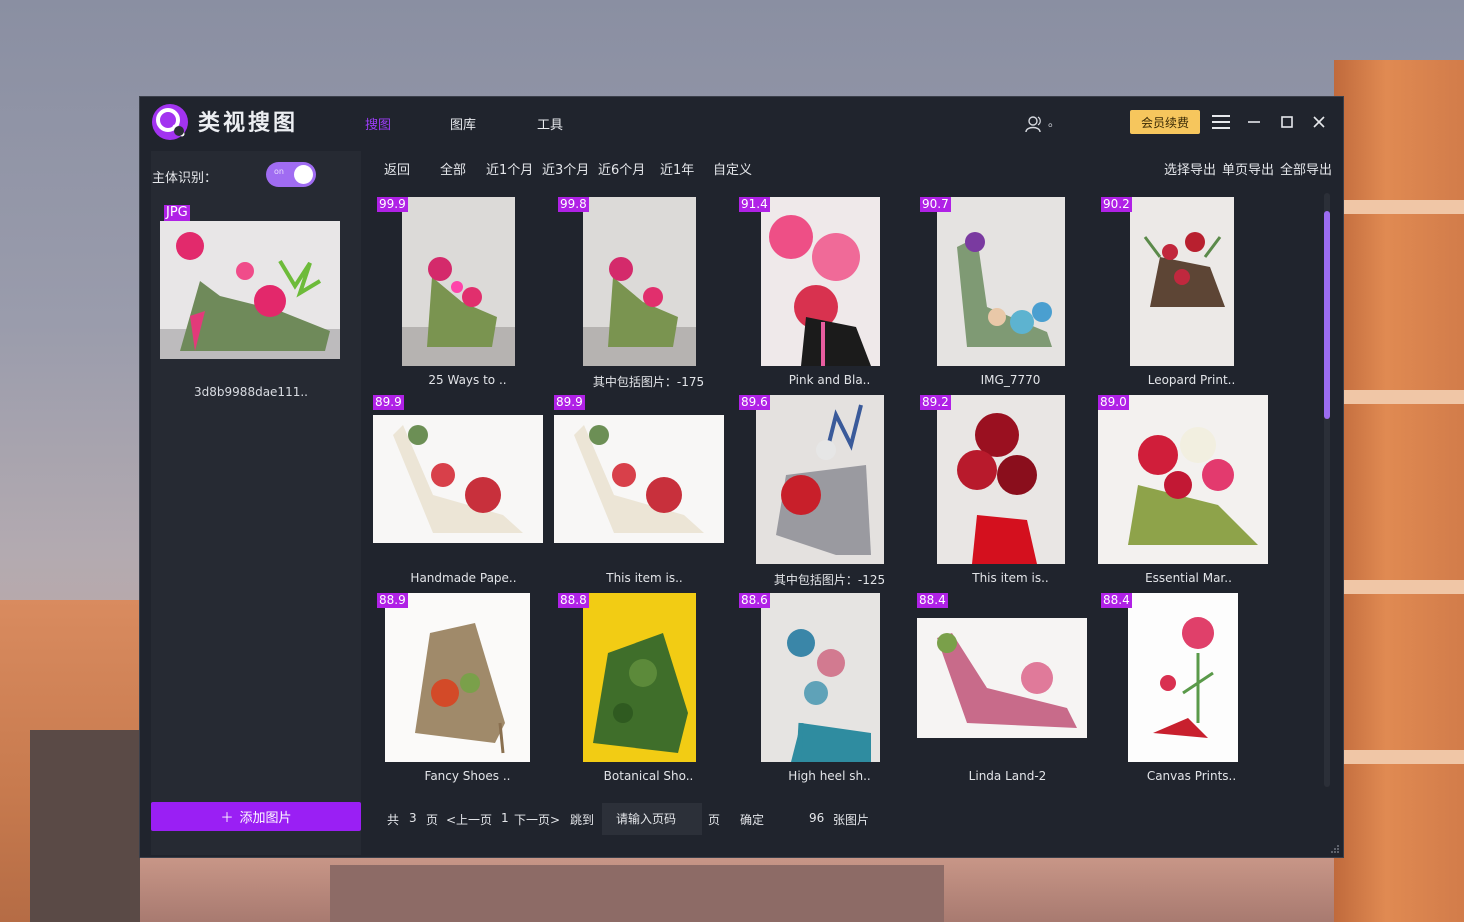  What do you see at coordinates (1010, 380) in the screenshot?
I see `result-caption: IMG_7770` at bounding box center [1010, 380].